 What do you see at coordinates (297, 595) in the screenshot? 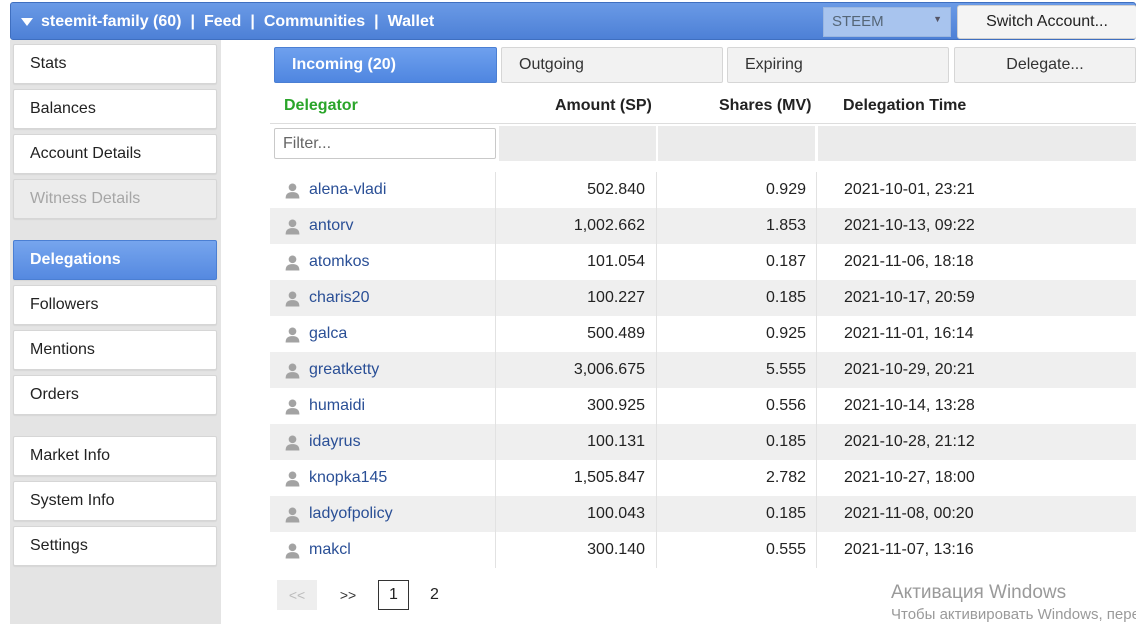
I see `pagination-prev-button: <<` at bounding box center [297, 595].